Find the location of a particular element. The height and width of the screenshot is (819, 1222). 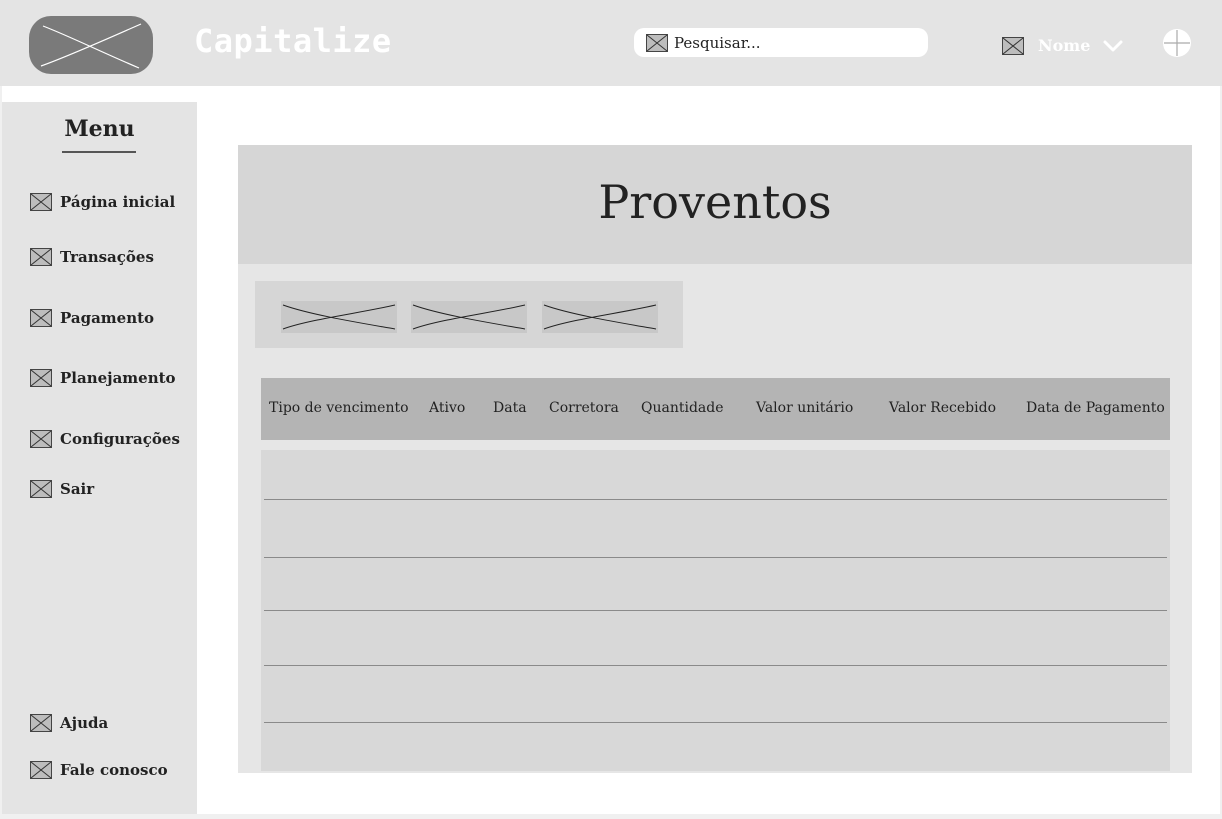

column-header-valor-unitario: Valor unitário is located at coordinates (804, 408).